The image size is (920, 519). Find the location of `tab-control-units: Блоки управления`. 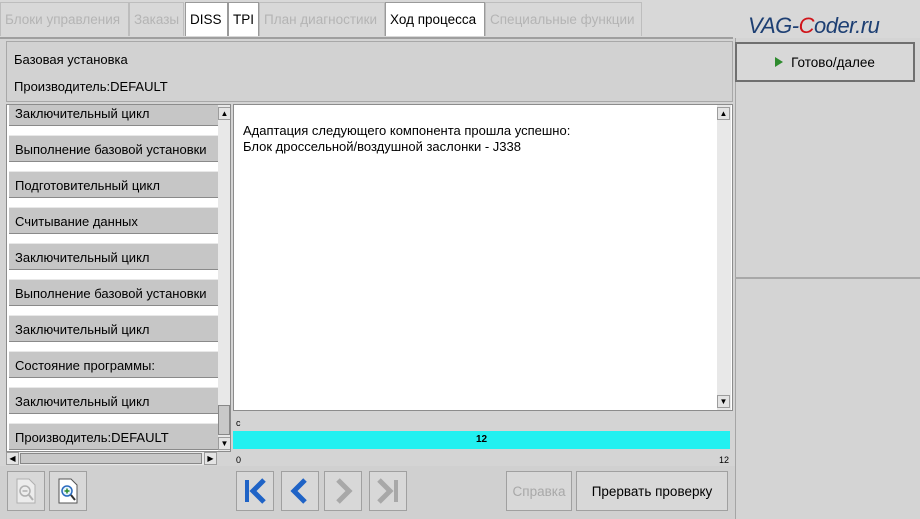

tab-control-units: Блоки управления is located at coordinates (64, 19).